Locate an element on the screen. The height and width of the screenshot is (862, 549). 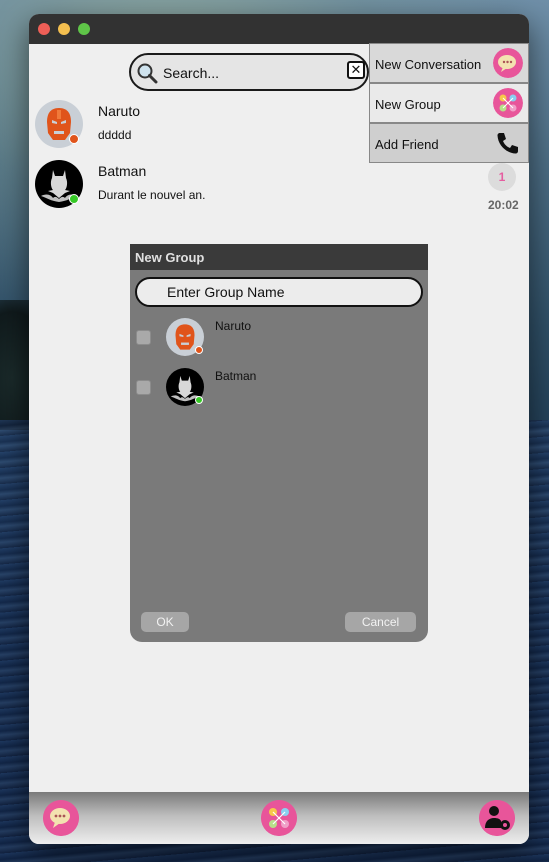
unread-count-badge: 1 is located at coordinates (502, 177).